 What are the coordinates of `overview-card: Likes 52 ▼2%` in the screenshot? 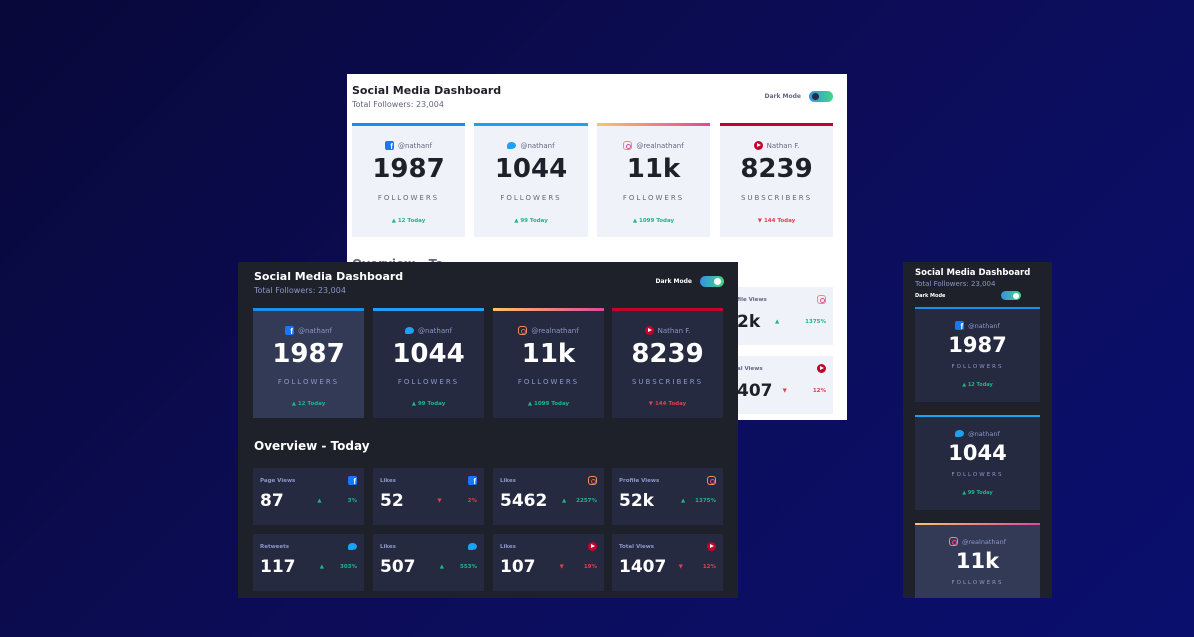 It's located at (428, 496).